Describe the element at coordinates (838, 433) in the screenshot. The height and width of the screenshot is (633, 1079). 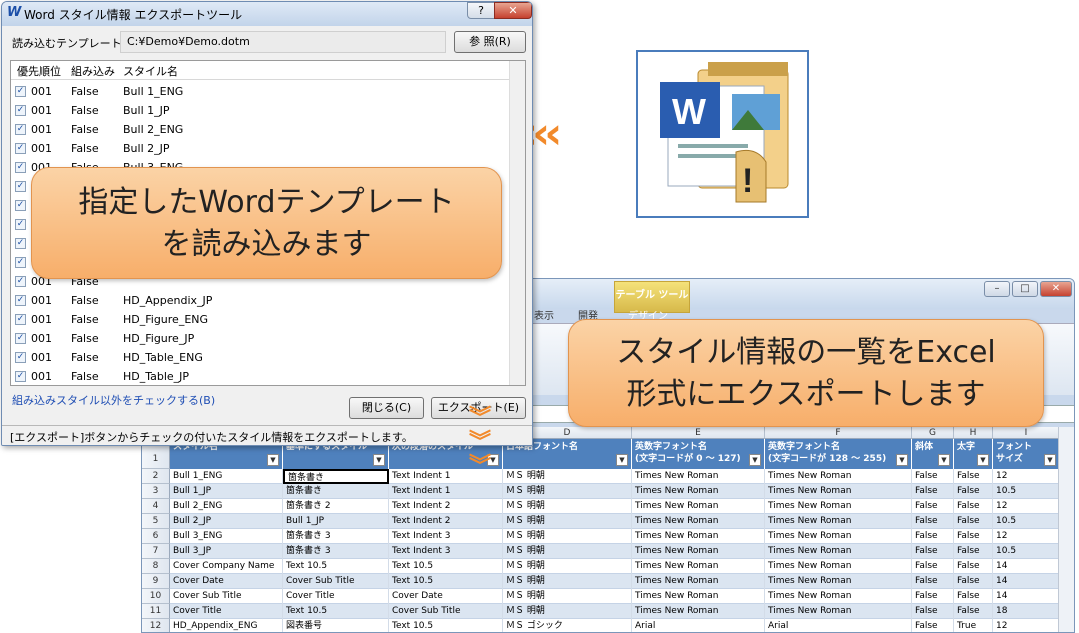
I see `column-header: F` at that location.